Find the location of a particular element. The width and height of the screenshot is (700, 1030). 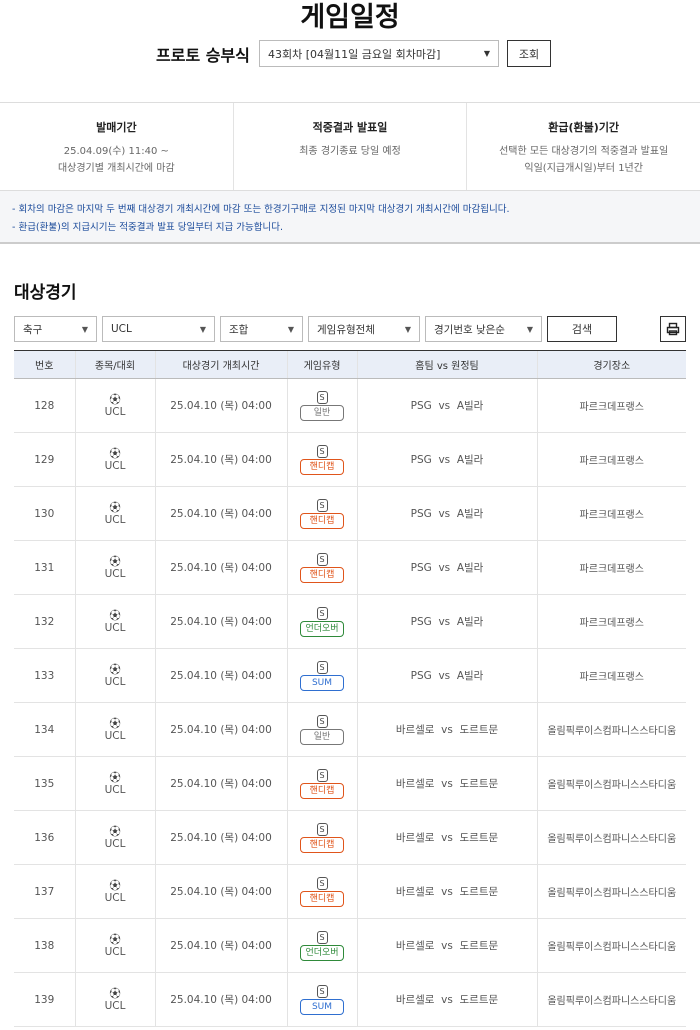

section-title: 대상경기 is located at coordinates (45, 293).